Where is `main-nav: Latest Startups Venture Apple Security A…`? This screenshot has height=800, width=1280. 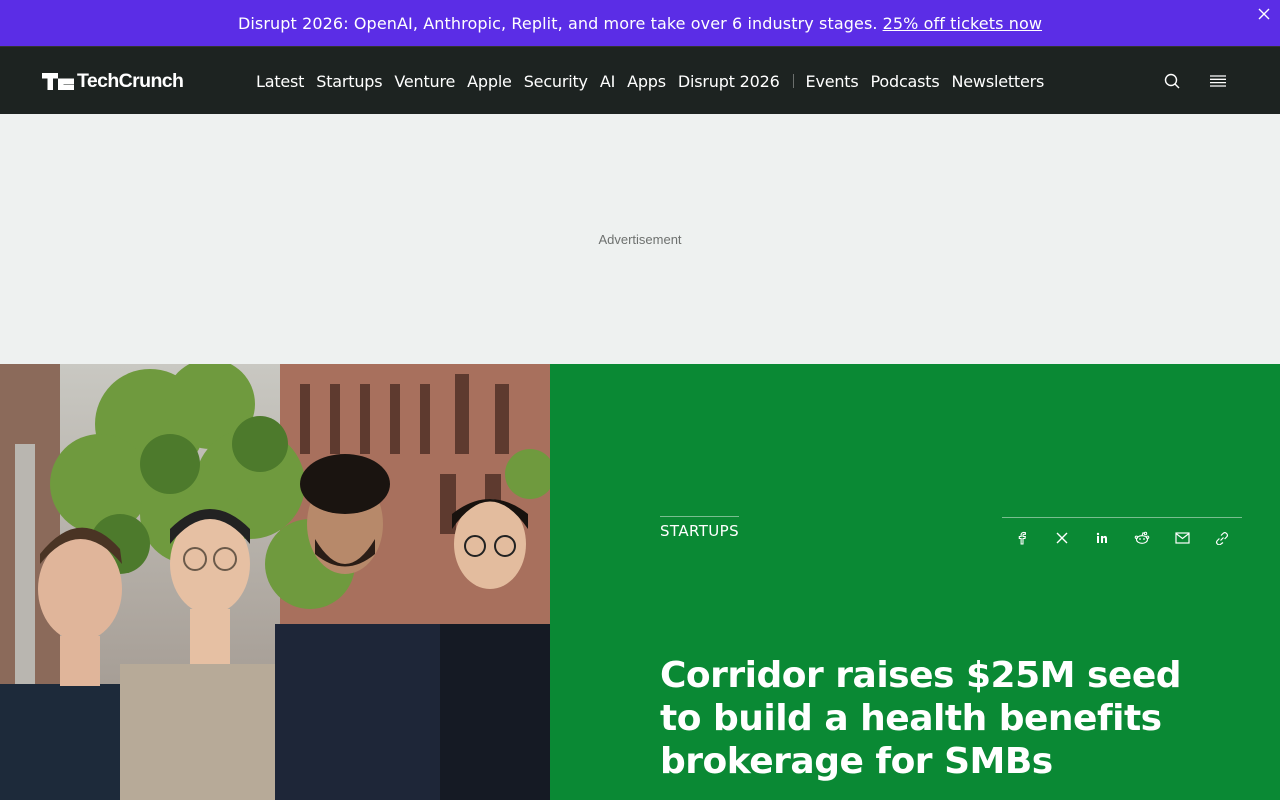
main-nav: Latest Startups Venture Apple Security A… is located at coordinates (656, 81).